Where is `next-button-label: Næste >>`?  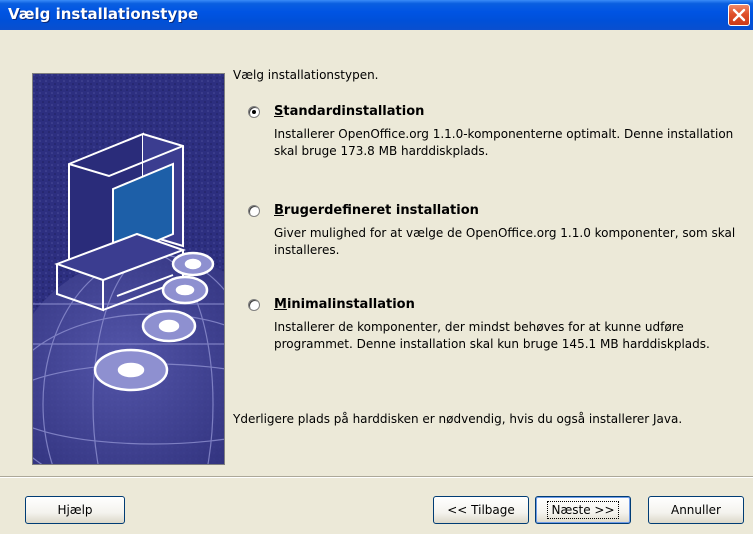 next-button-label: Næste >> is located at coordinates (583, 510).